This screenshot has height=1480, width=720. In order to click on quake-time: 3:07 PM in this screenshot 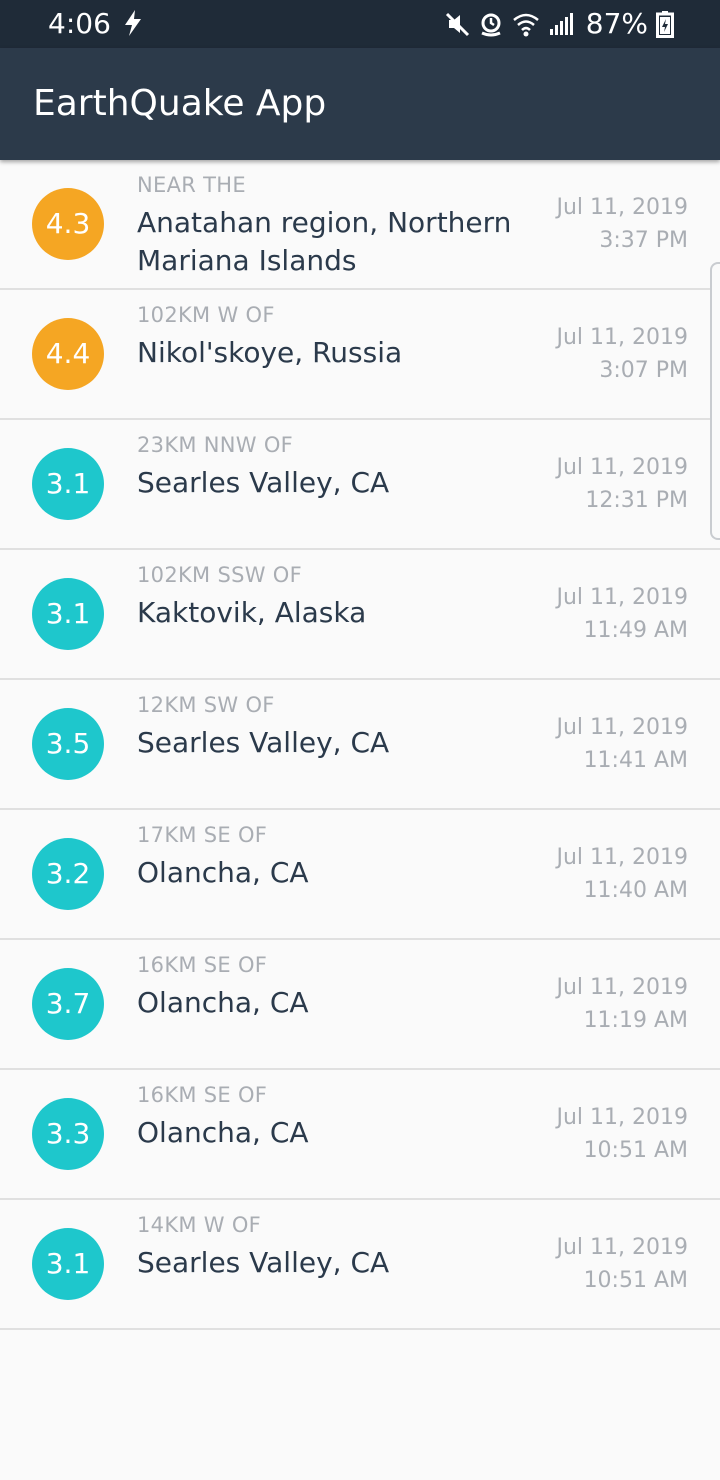, I will do `click(643, 370)`.